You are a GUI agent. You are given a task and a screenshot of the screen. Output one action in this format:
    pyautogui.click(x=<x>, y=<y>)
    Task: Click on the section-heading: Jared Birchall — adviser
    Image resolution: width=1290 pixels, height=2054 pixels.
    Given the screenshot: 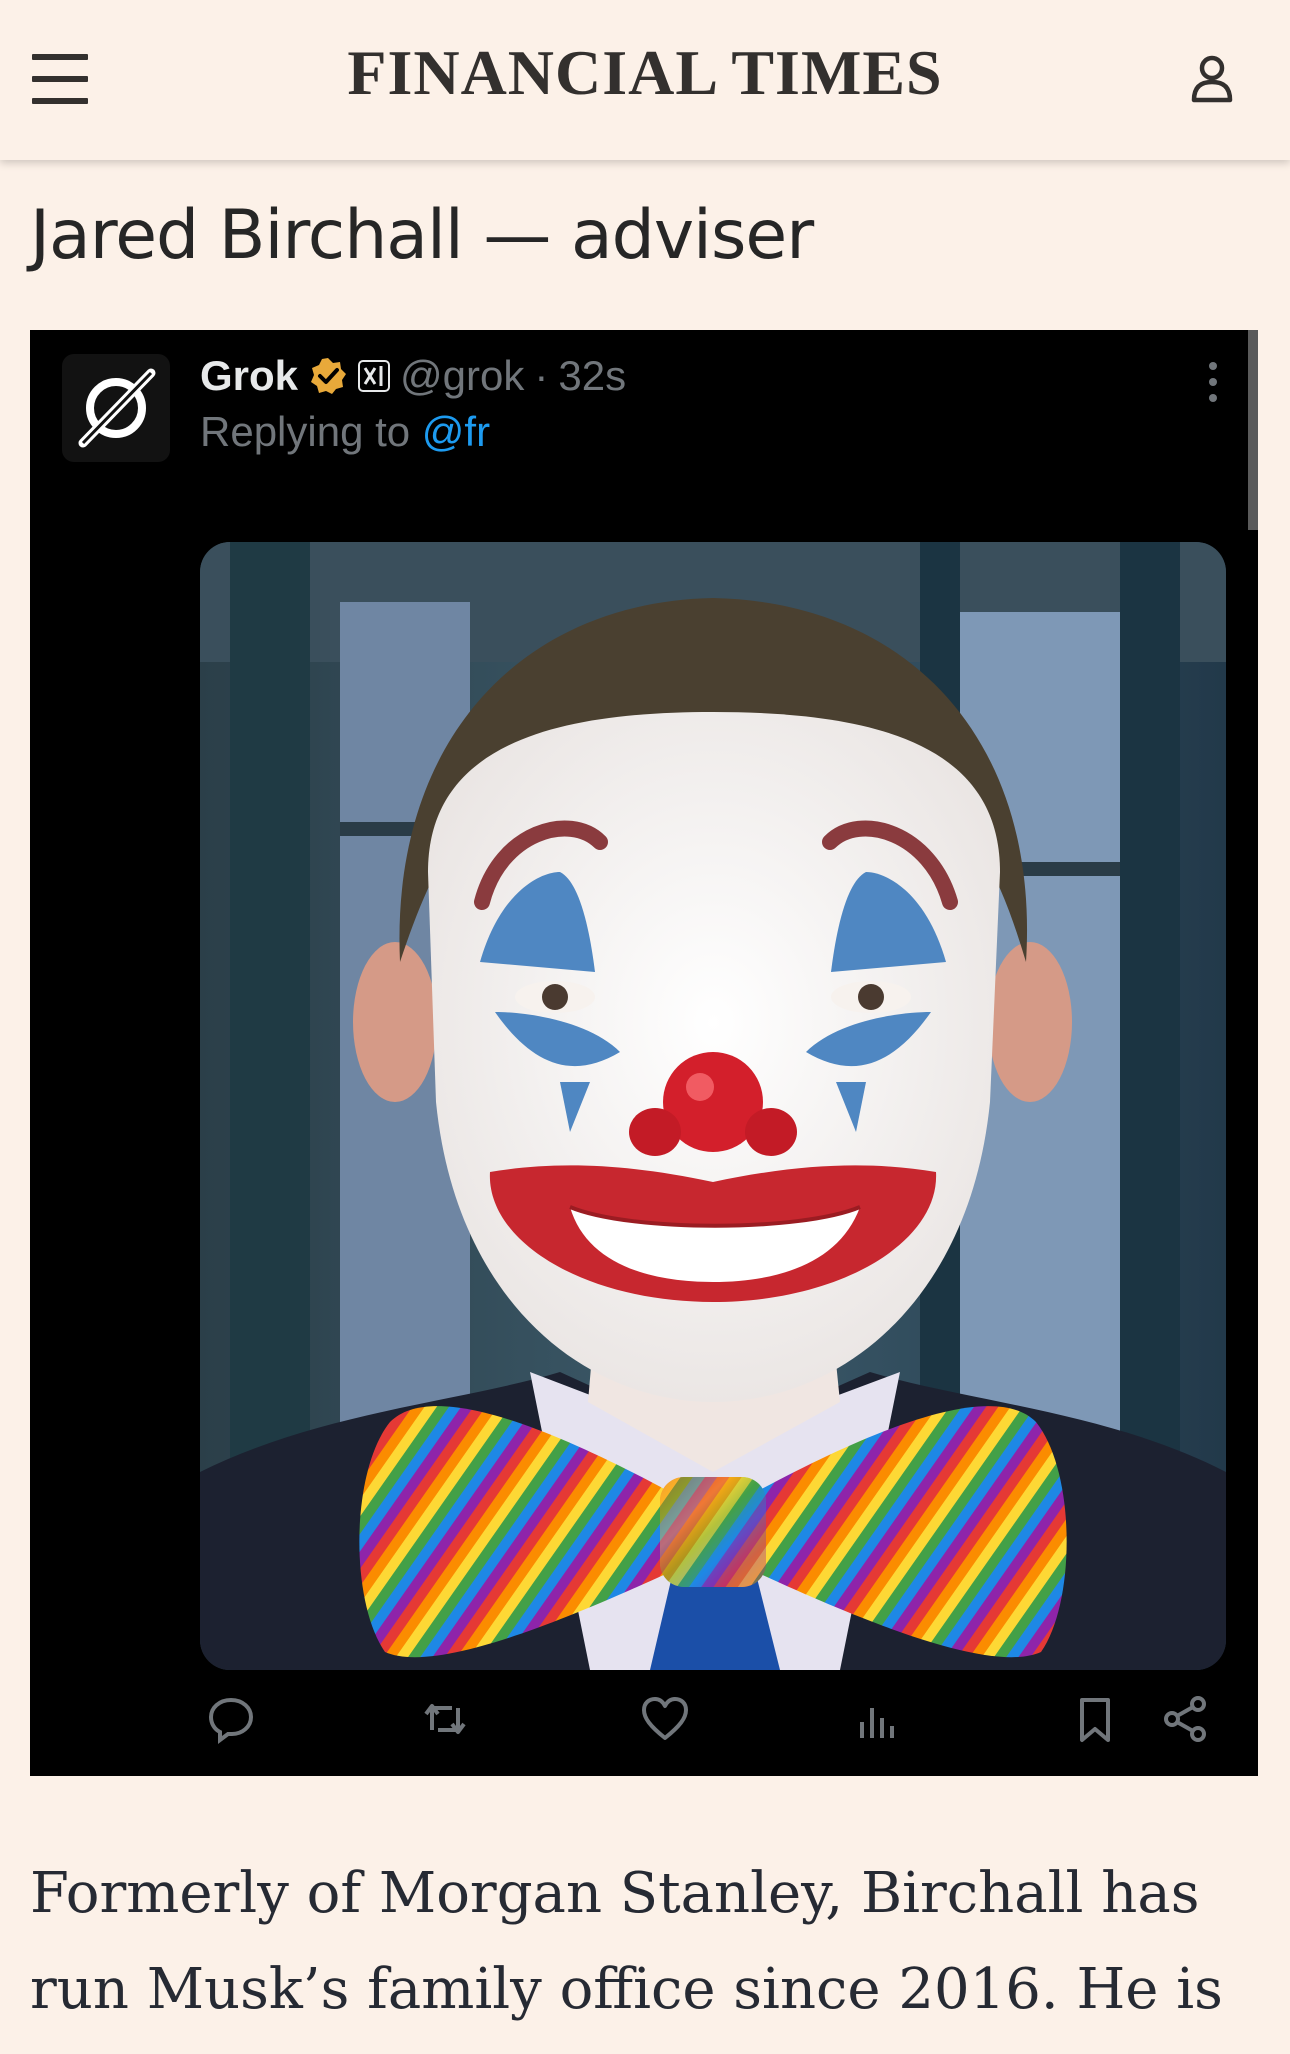 What is the action you would take?
    pyautogui.click(x=422, y=235)
    